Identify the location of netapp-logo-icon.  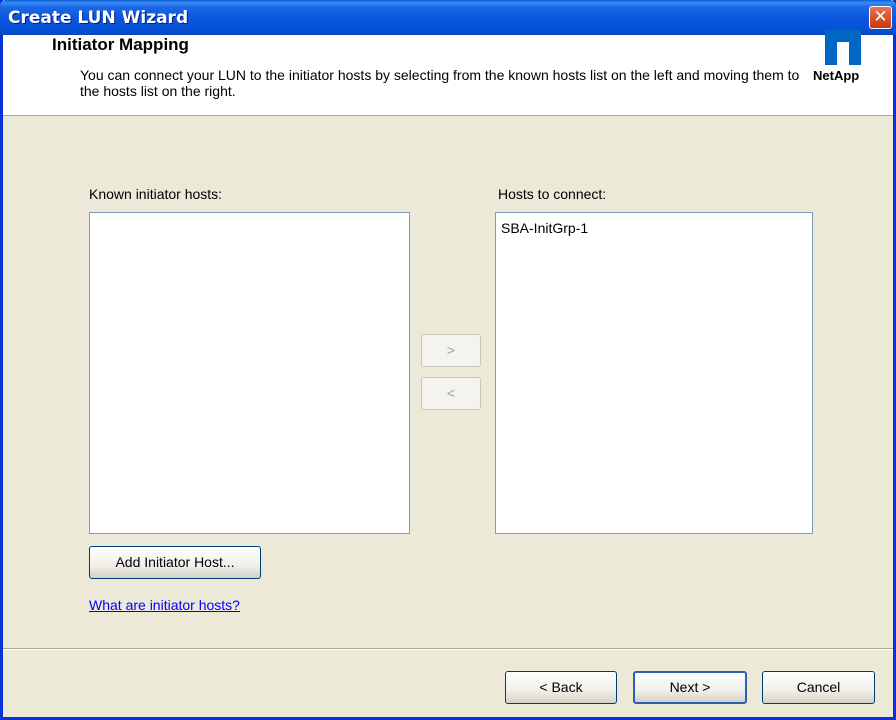
(843, 47).